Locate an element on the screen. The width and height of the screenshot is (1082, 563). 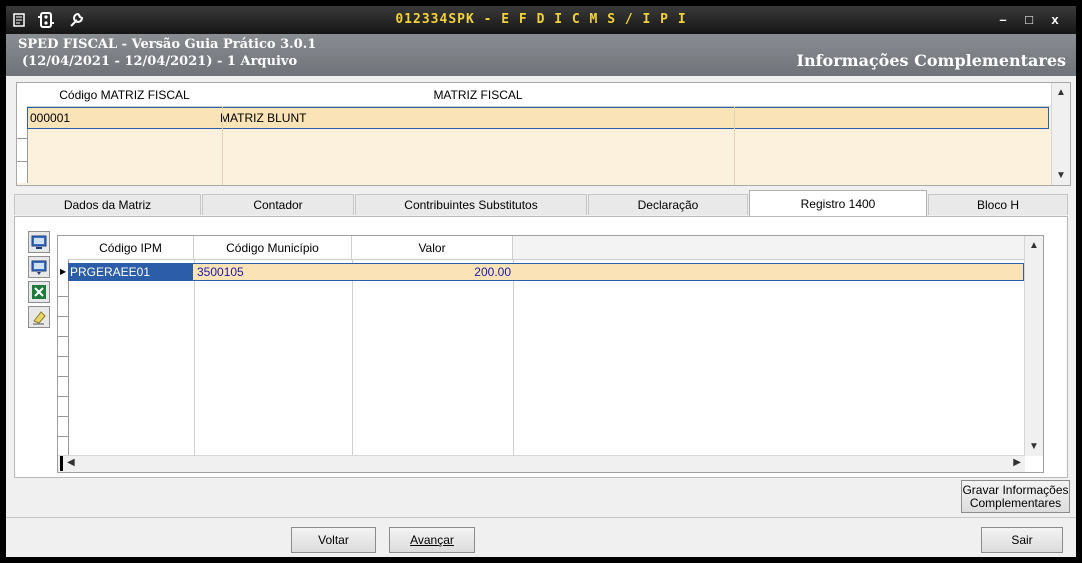
cell-codigo-municipio: 3500105 is located at coordinates (220, 272).